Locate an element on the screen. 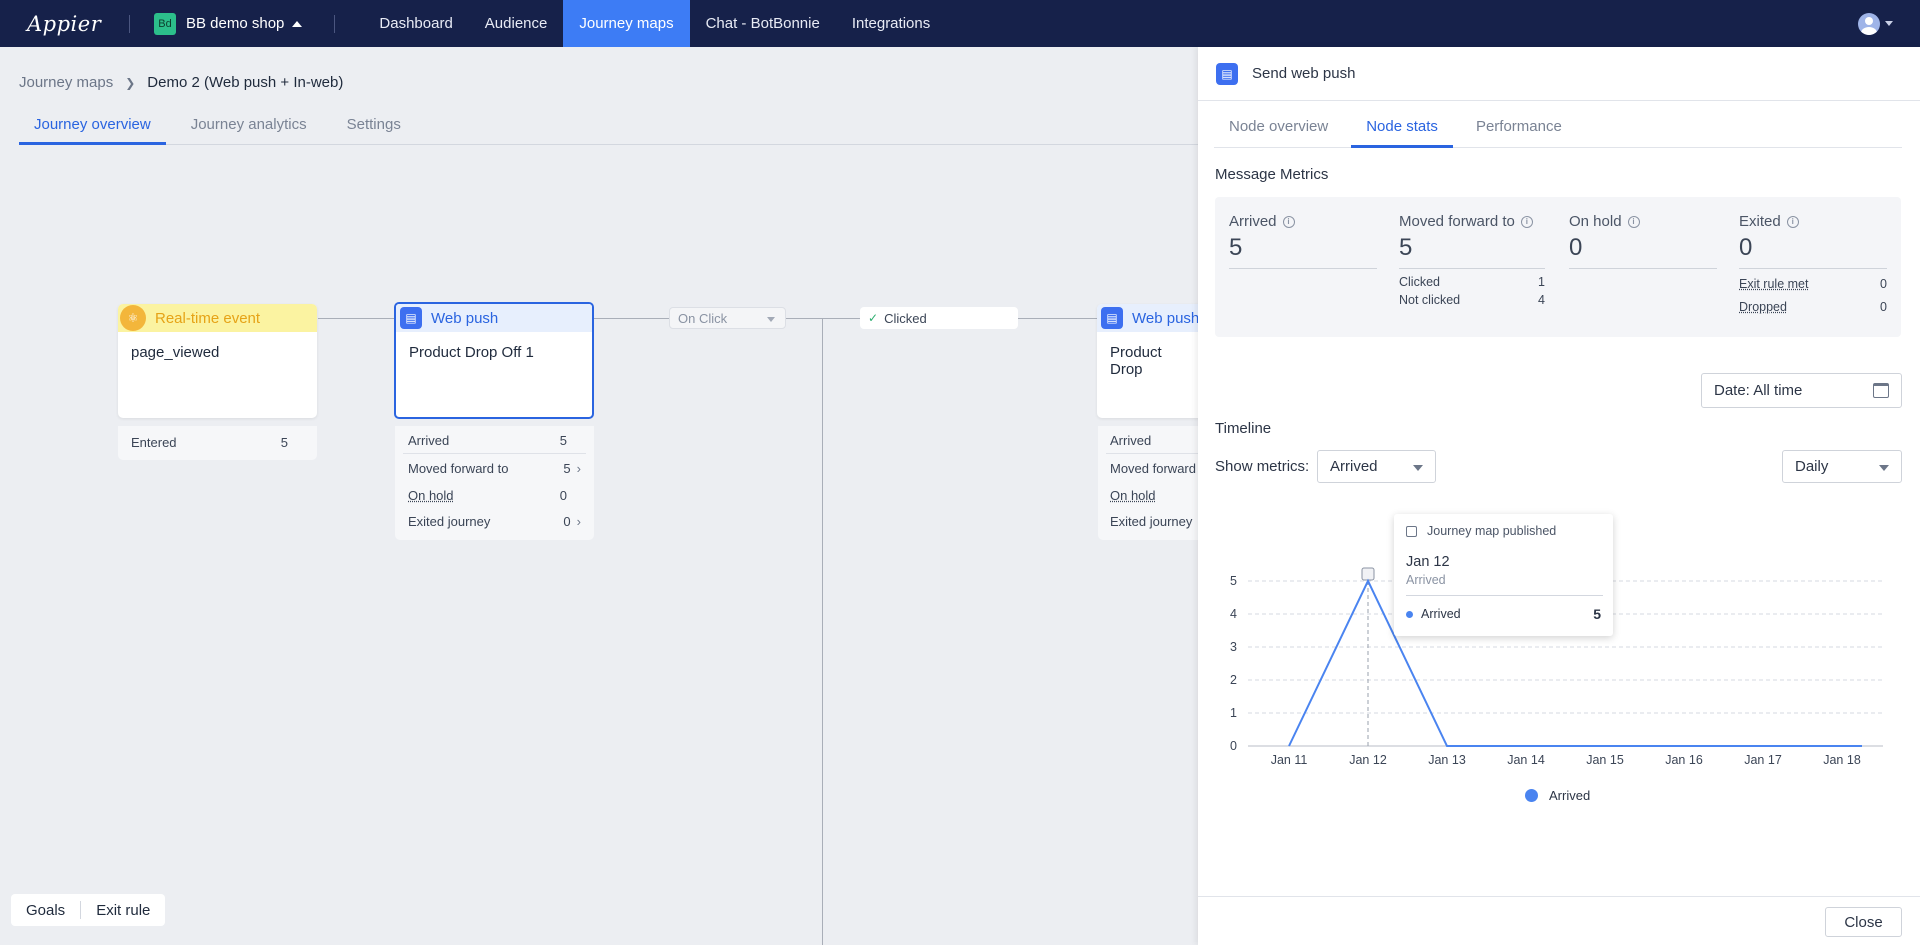 The width and height of the screenshot is (1920, 945). web-push-node-2-type: Web push is located at coordinates (1166, 318).